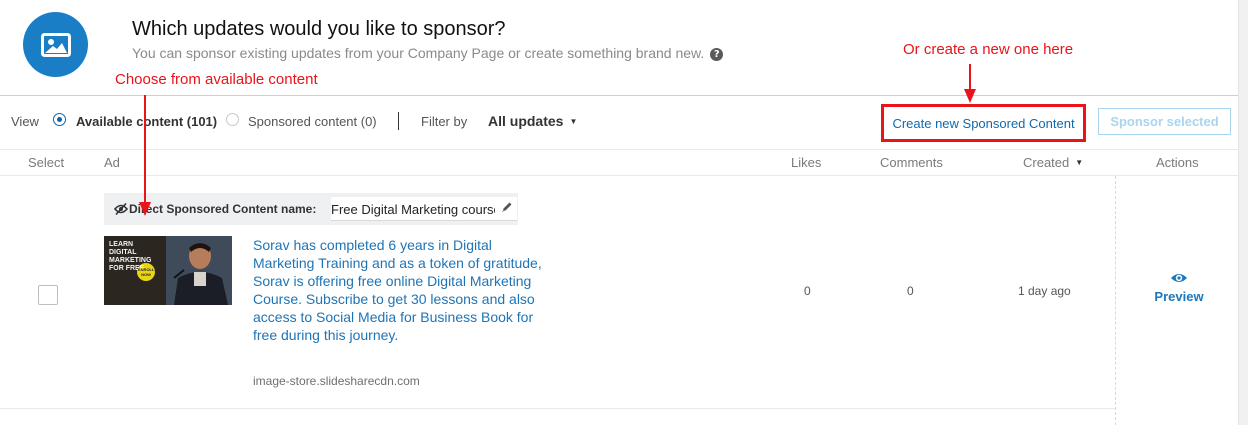  What do you see at coordinates (911, 162) in the screenshot?
I see `column-header-comments: Comments` at bounding box center [911, 162].